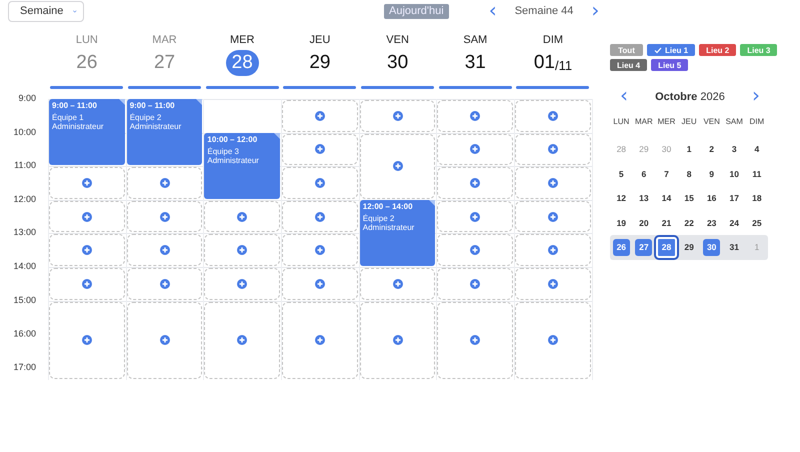 This screenshot has width=800, height=452. Describe the element at coordinates (621, 247) in the screenshot. I see `calendar-day: 26` at that location.